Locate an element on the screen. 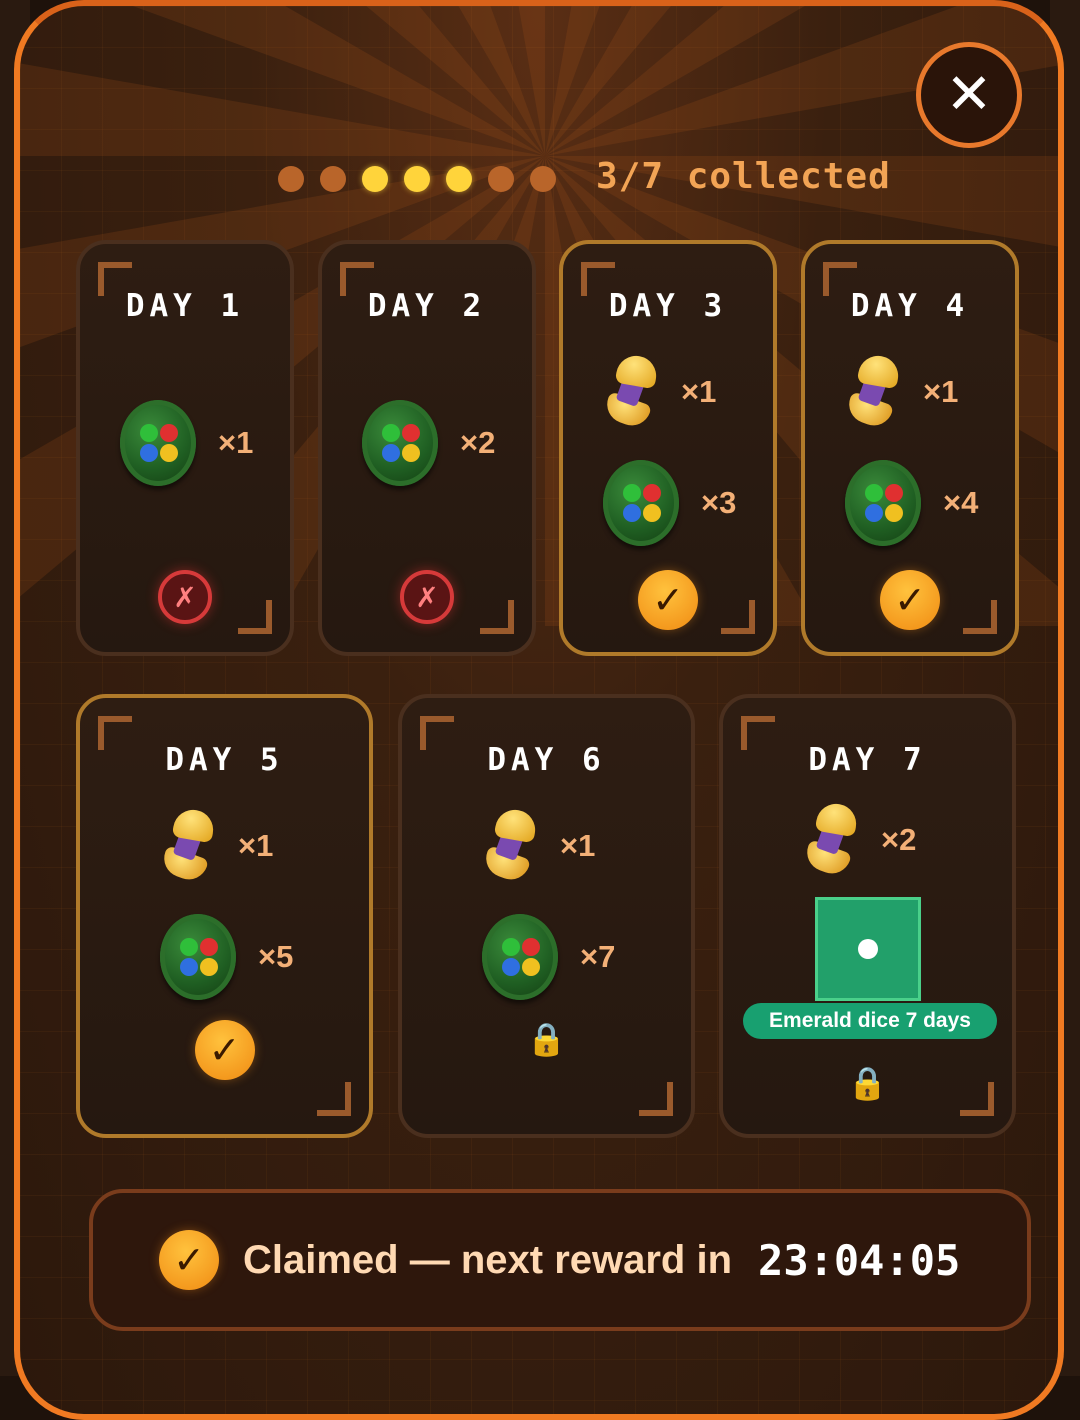  reward-row: ×4 is located at coordinates (911, 503).